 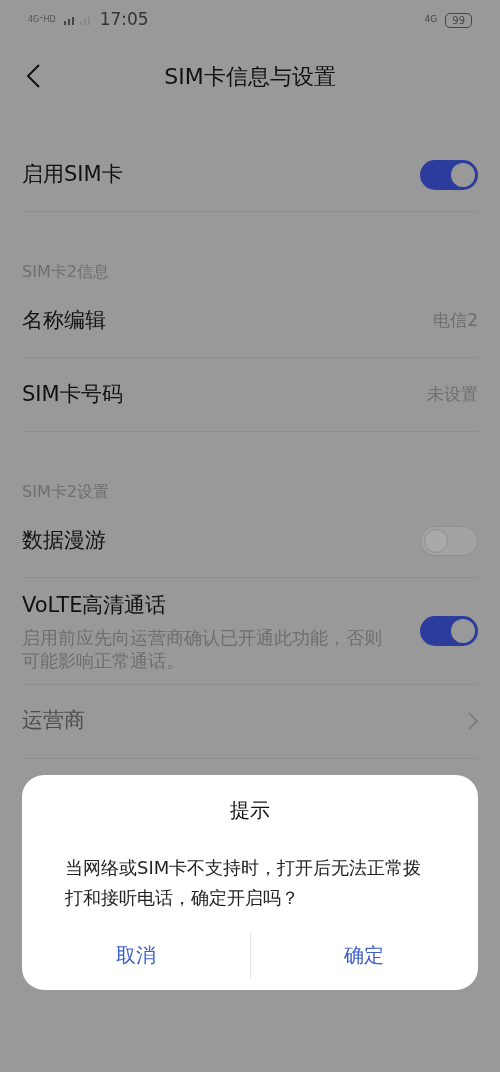 What do you see at coordinates (72, 174) in the screenshot?
I see `setting-label: 启用SIM卡` at bounding box center [72, 174].